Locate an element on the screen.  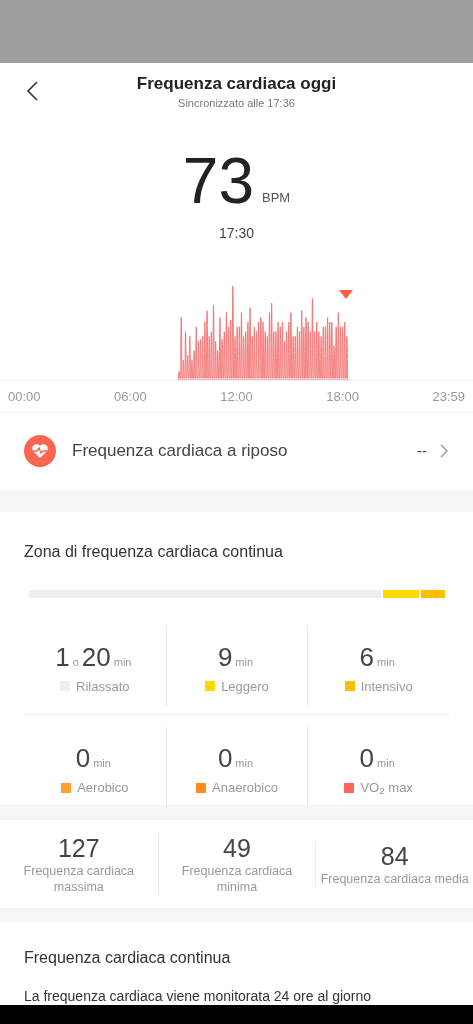
zone-duration: 20 is located at coordinates (96, 656).